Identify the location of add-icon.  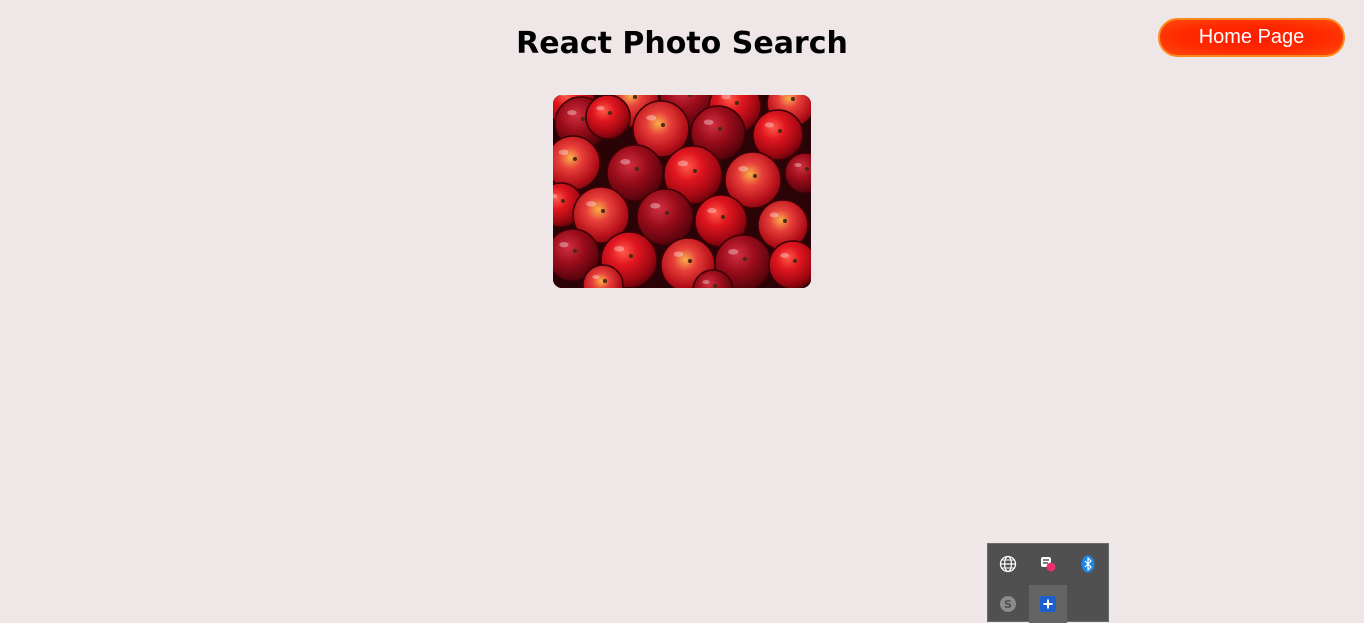
(1048, 604).